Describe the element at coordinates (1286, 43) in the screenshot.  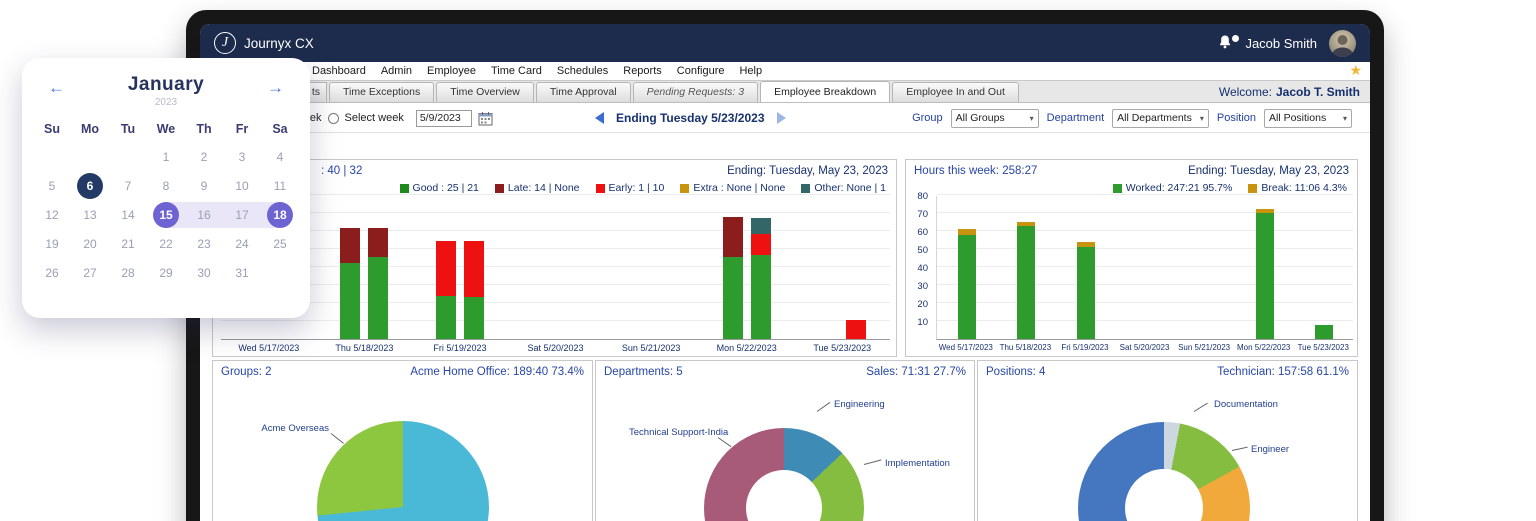
I see `user-area: Jacob Smith` at that location.